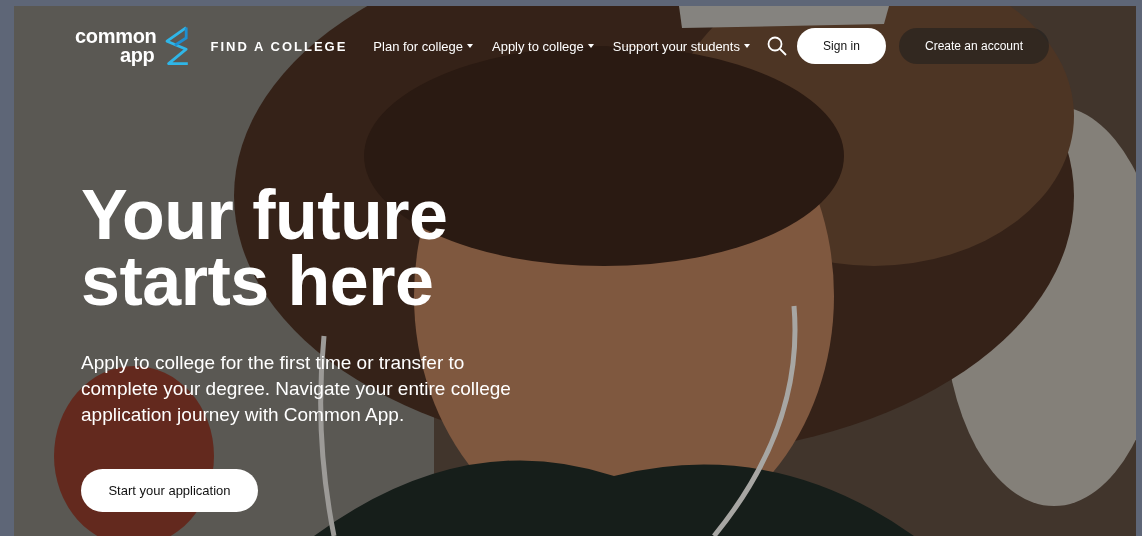  Describe the element at coordinates (169, 490) in the screenshot. I see `start-application-button: Start your application` at that location.